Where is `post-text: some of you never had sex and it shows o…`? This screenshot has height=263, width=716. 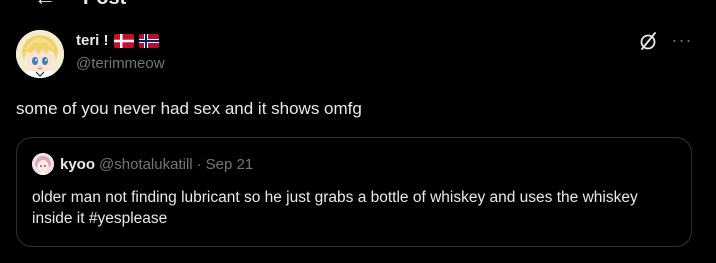 post-text: some of you never had sex and it shows o… is located at coordinates (189, 108).